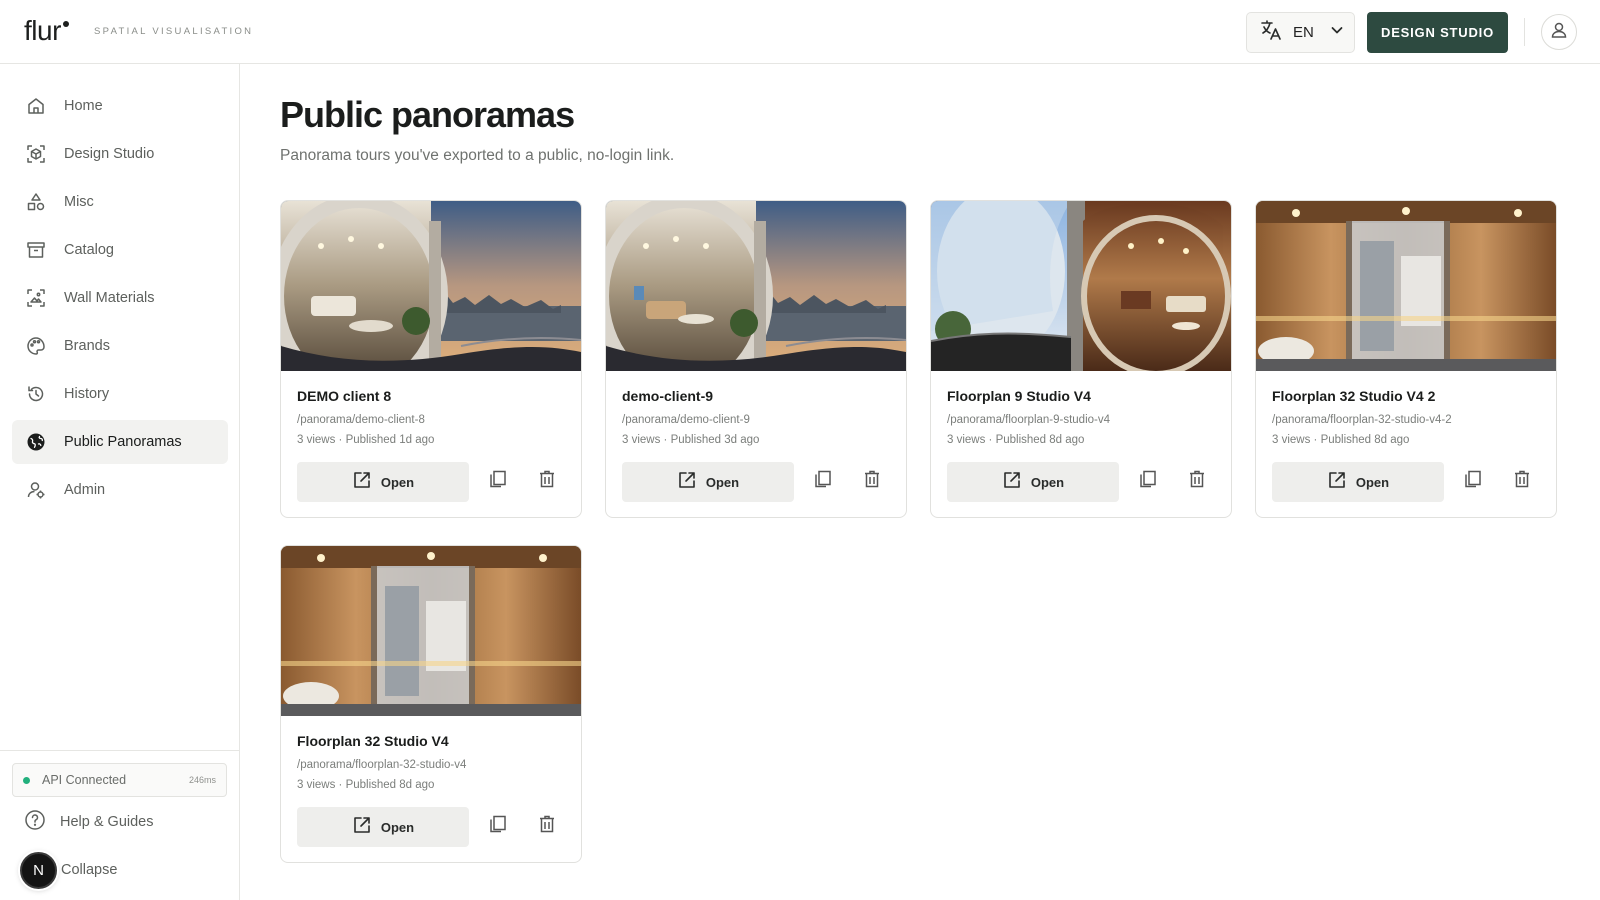 The width and height of the screenshot is (1600, 900). Describe the element at coordinates (1019, 396) in the screenshot. I see `card-title: Floorplan 9 Studio V4` at that location.